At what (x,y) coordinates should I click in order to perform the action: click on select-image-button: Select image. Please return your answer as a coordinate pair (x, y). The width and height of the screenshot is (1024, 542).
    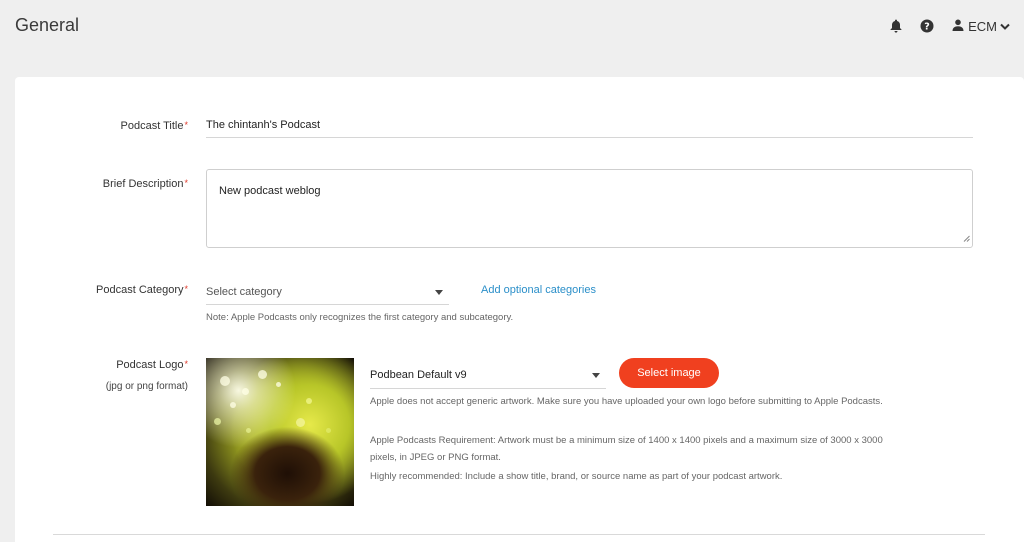
    Looking at the image, I should click on (669, 373).